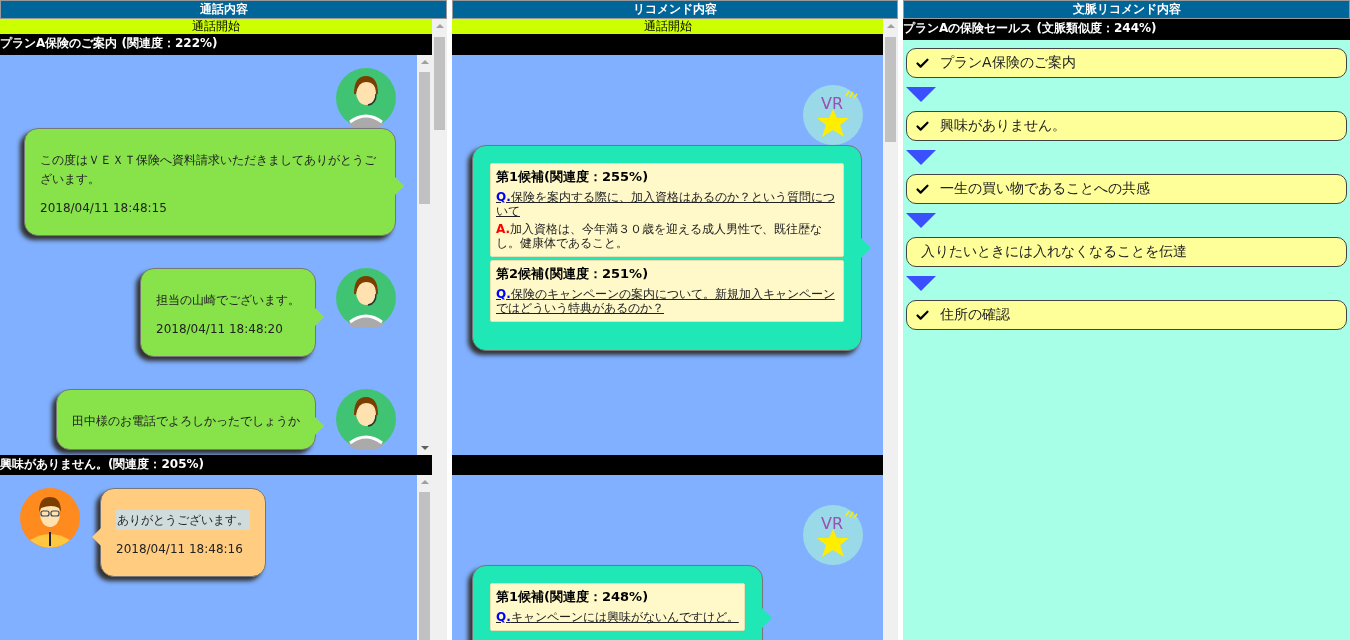 This screenshot has height=640, width=1350. I want to click on step-label: 一生の買い物であることへの共感, so click(1045, 189).